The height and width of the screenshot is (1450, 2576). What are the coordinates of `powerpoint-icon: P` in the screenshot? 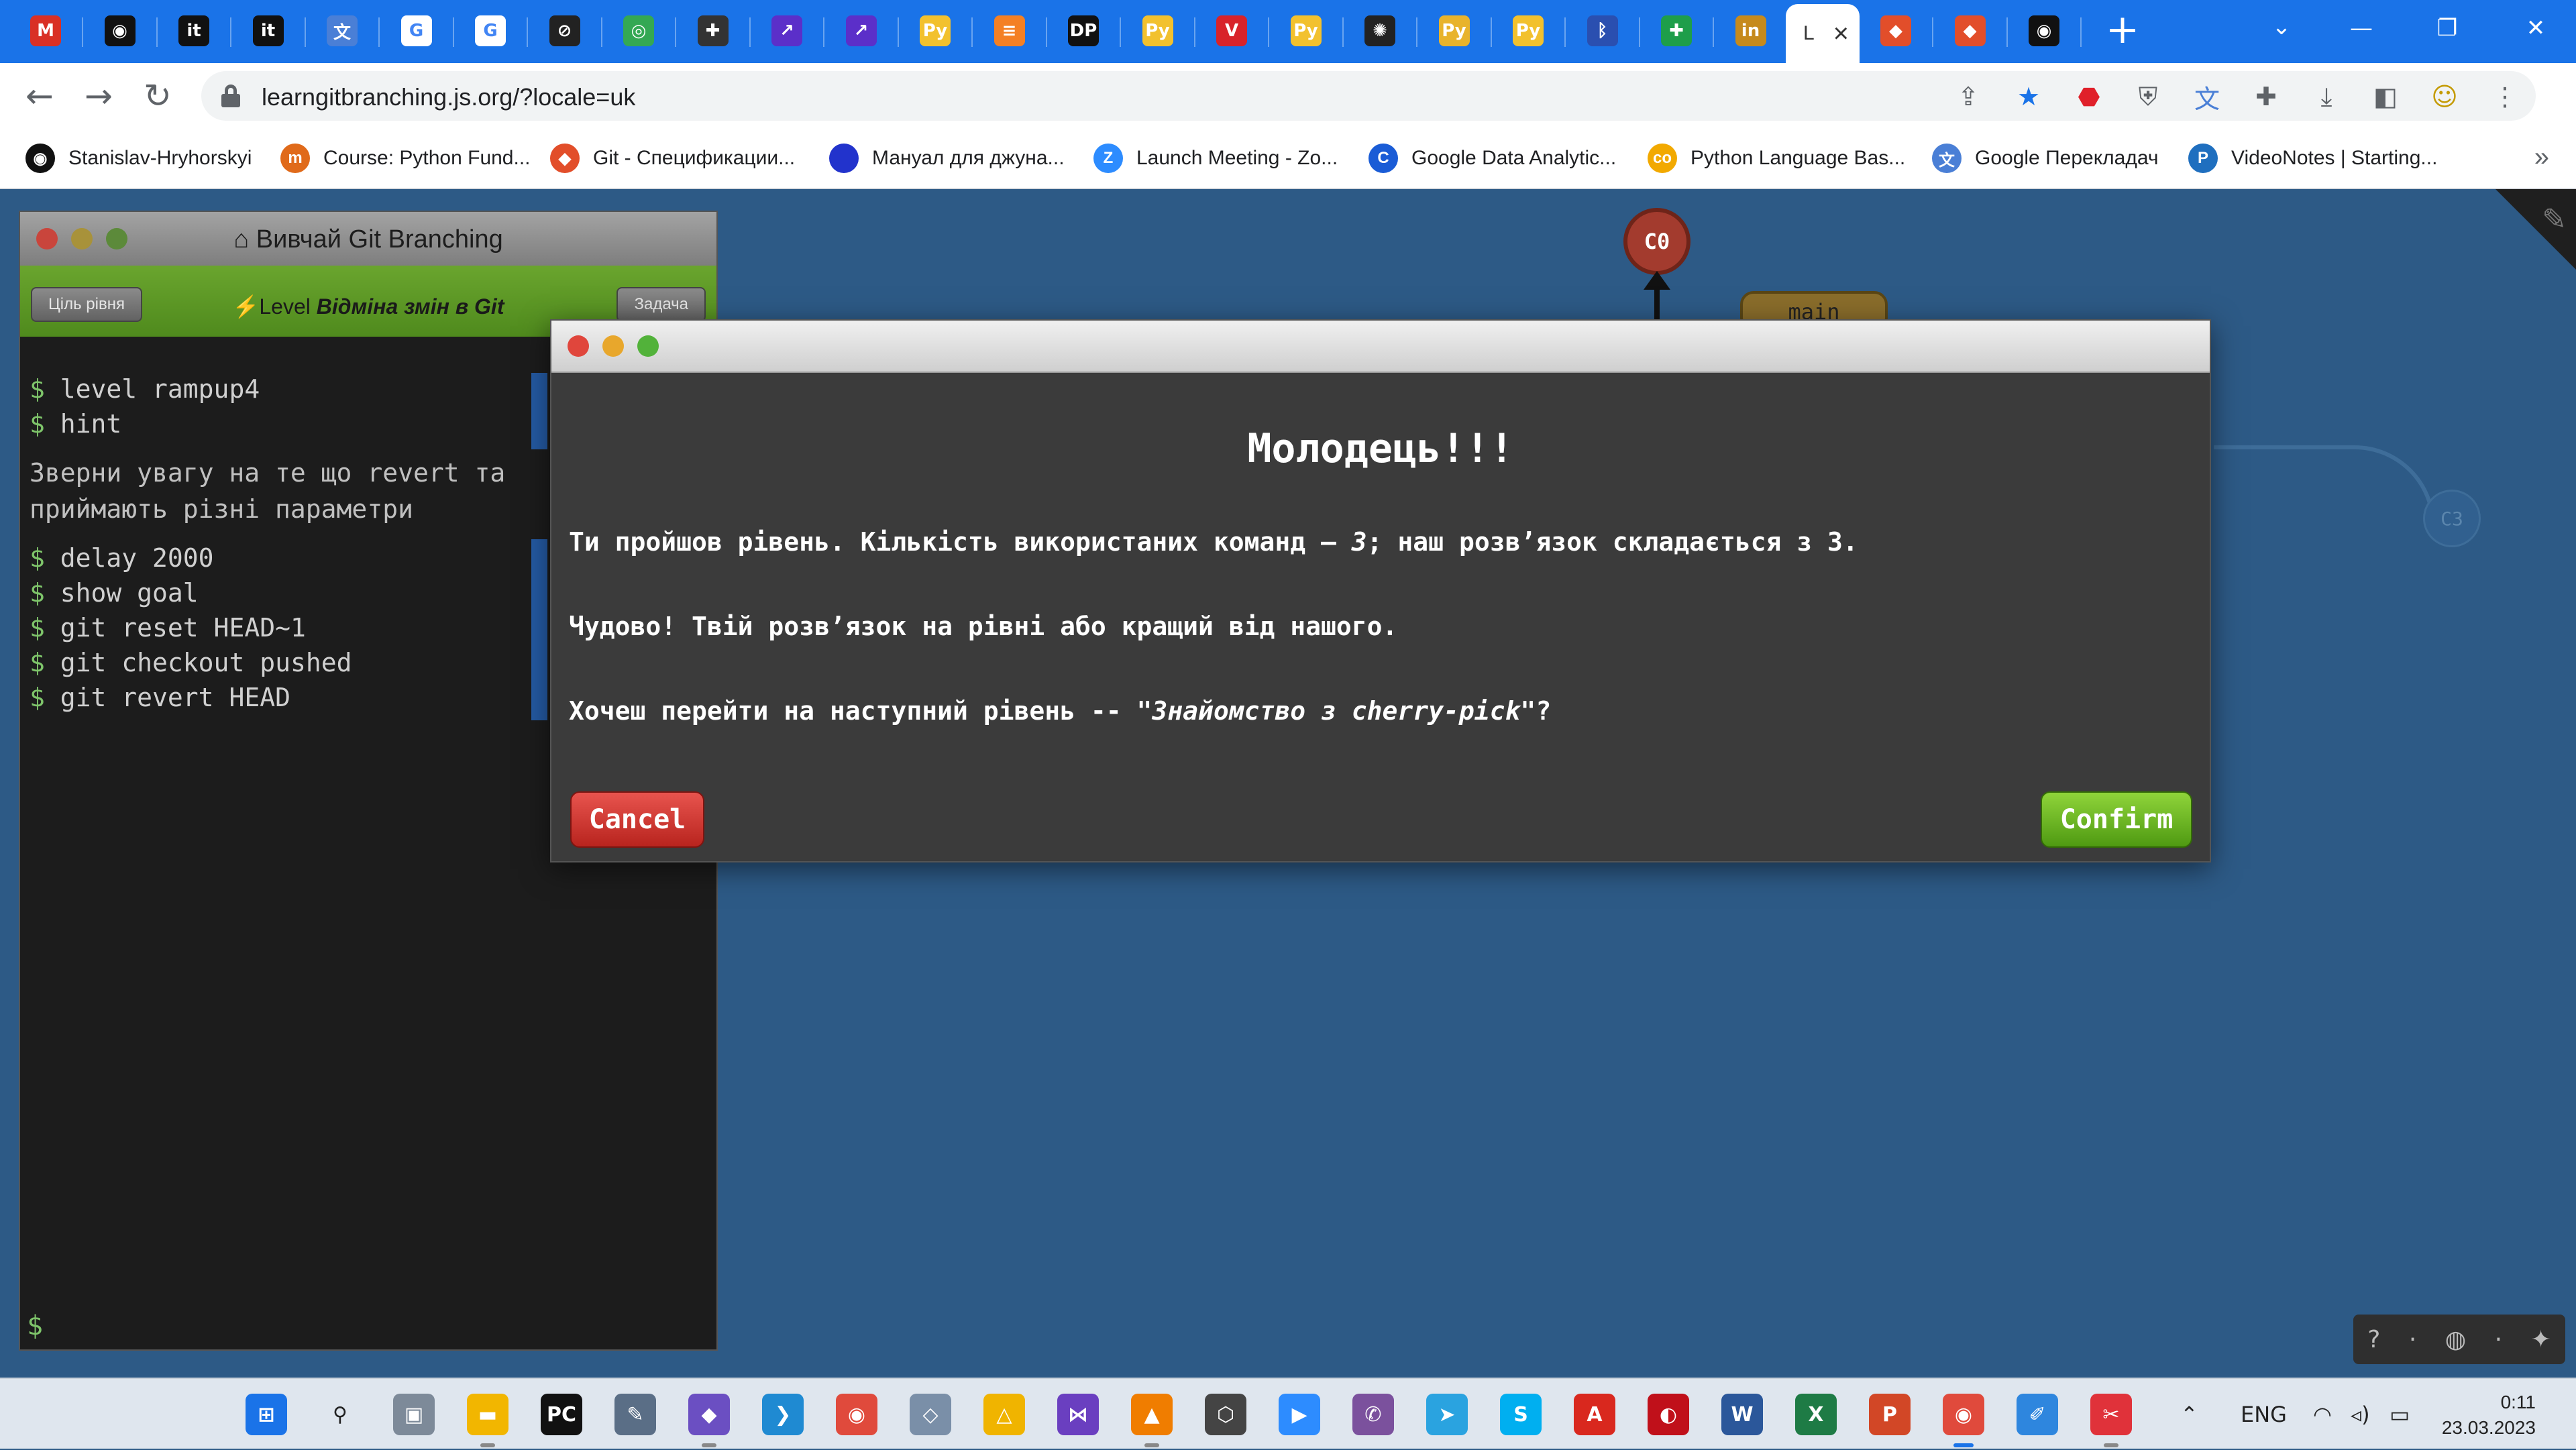 It's located at (1890, 1414).